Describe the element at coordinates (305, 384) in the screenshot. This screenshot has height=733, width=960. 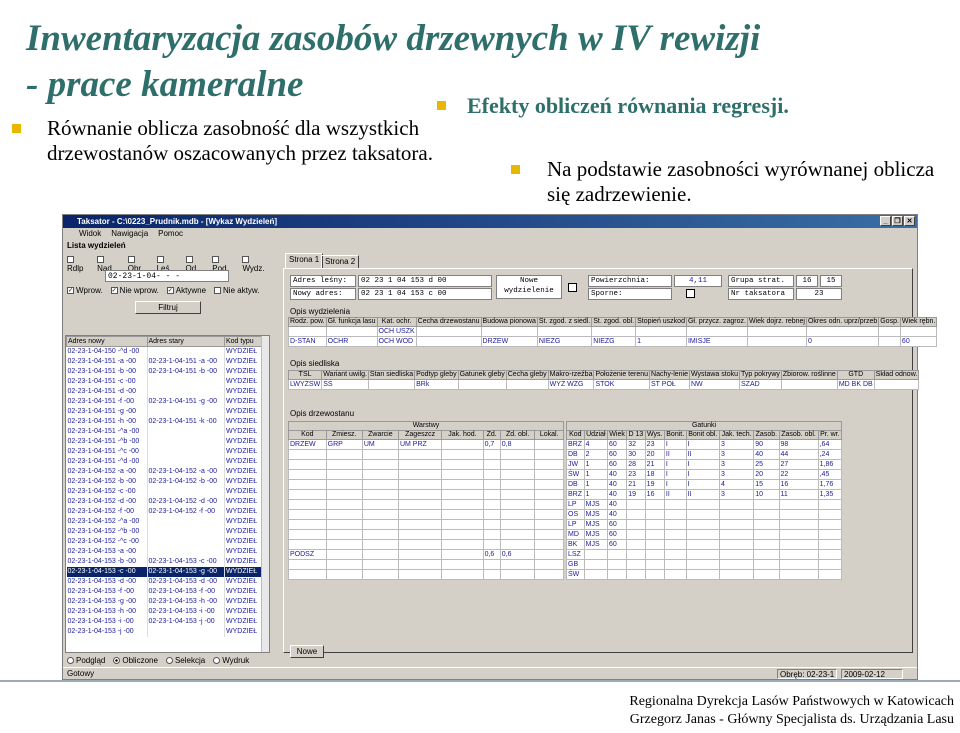
I see `table-cell: LWYŻSW` at that location.